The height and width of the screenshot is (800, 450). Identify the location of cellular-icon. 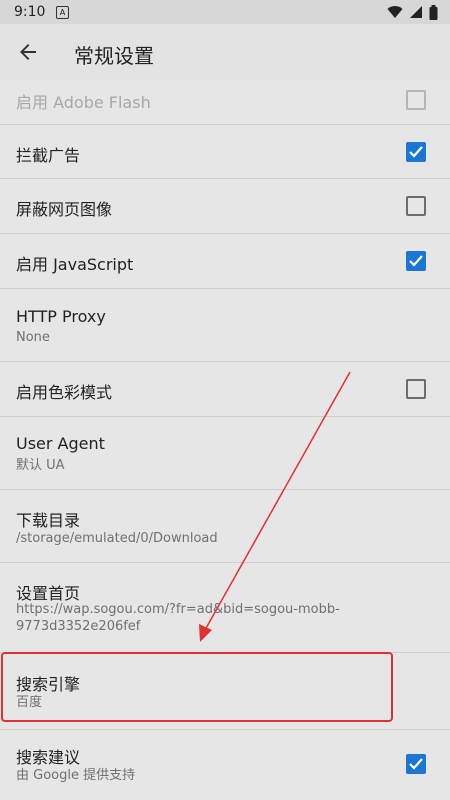
(416, 12).